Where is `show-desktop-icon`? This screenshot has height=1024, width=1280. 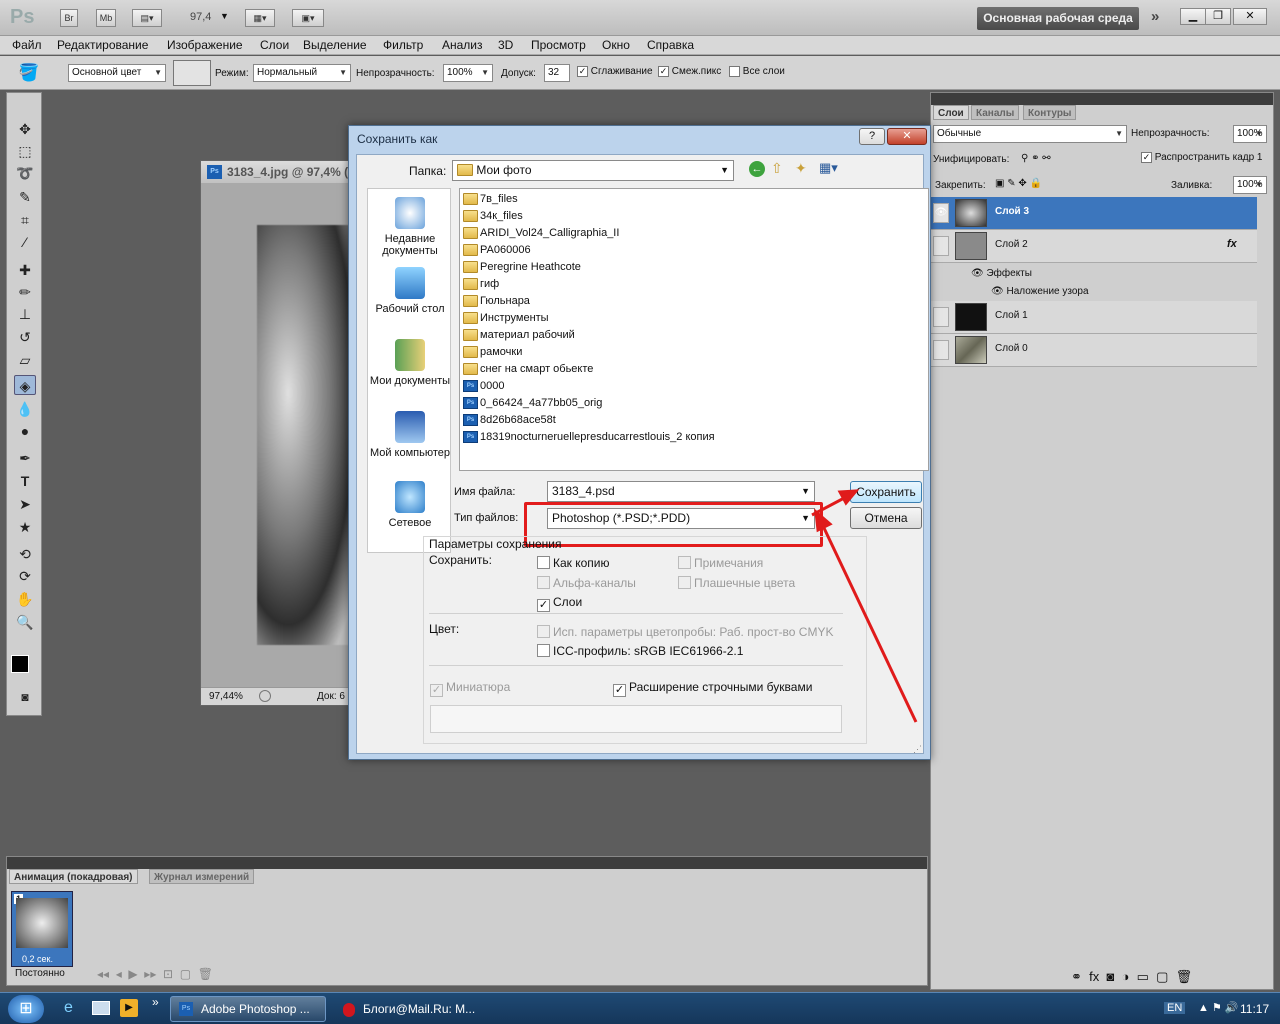
show-desktop-icon is located at coordinates (101, 1008).